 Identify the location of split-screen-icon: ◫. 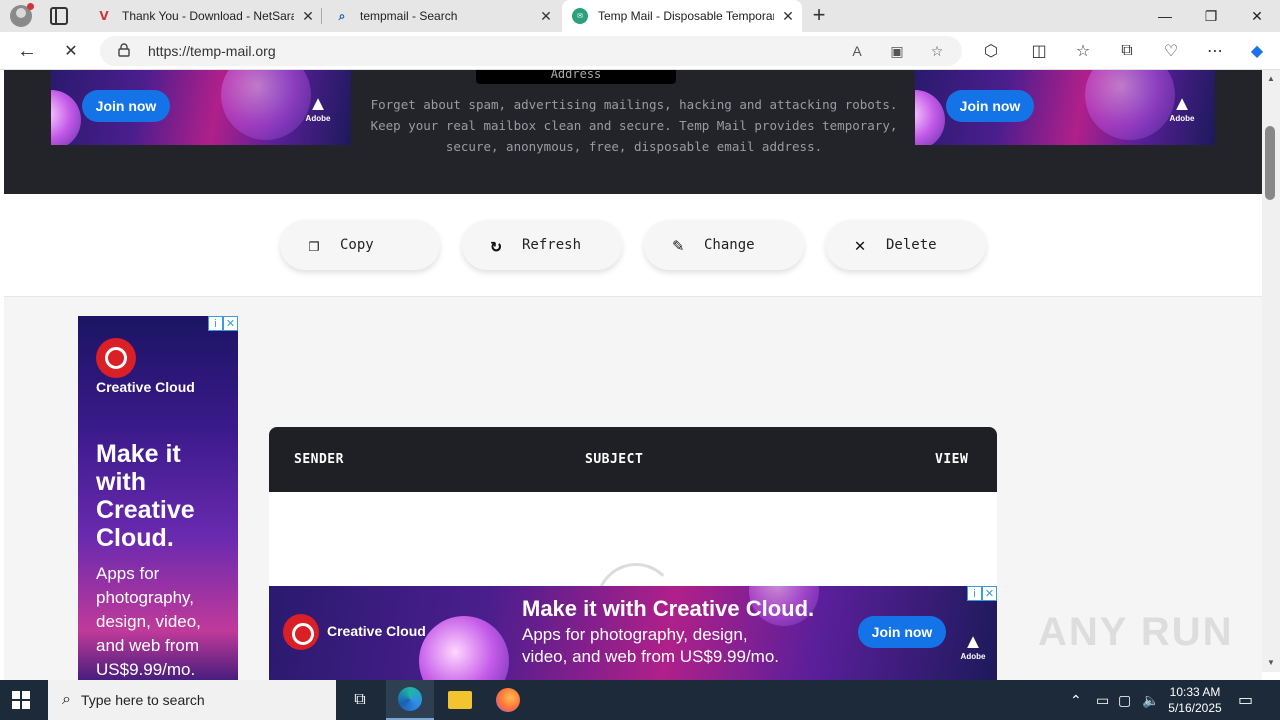
(1039, 51).